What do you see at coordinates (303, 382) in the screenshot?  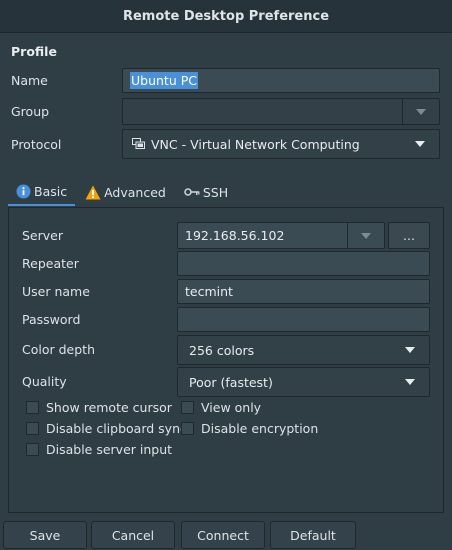 I see `quality-combo: Poor (fastest)` at bounding box center [303, 382].